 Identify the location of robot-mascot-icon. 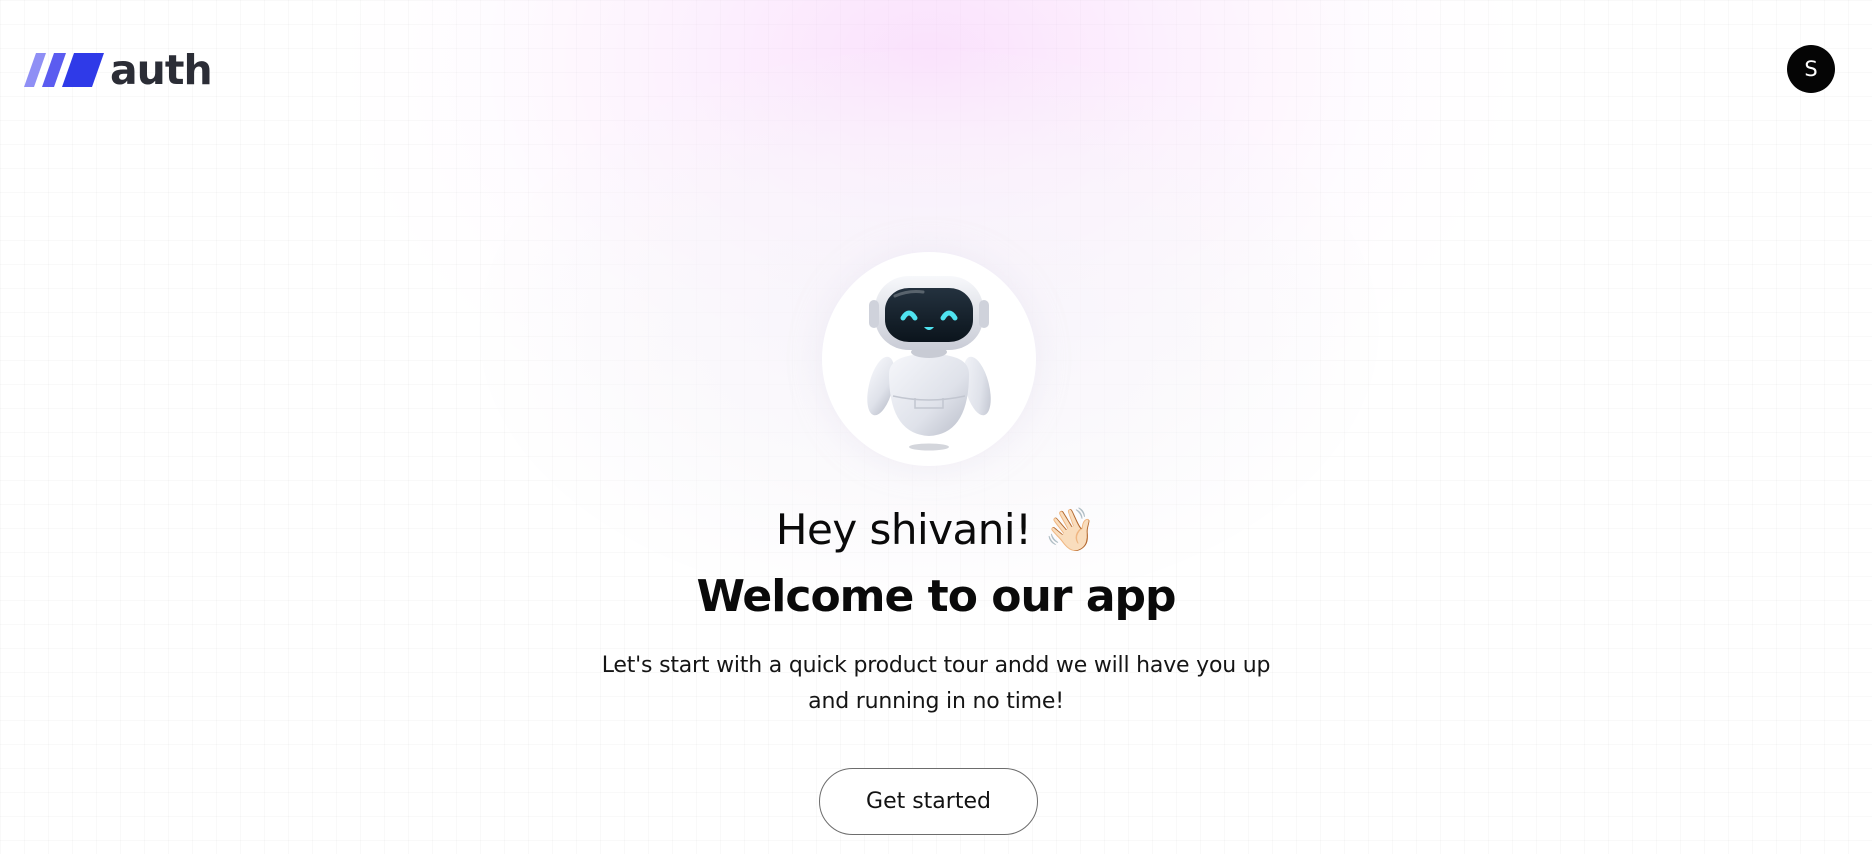
(929, 363).